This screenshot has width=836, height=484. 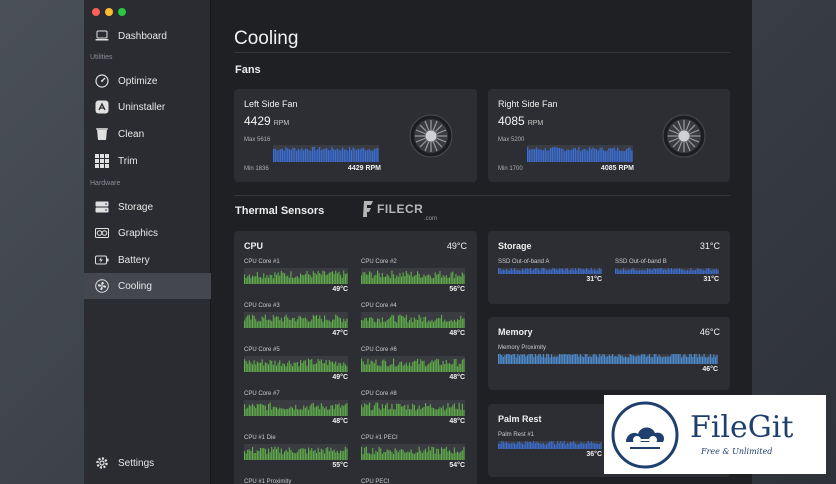 I want to click on sidebar-item-settings: Settings, so click(x=147, y=463).